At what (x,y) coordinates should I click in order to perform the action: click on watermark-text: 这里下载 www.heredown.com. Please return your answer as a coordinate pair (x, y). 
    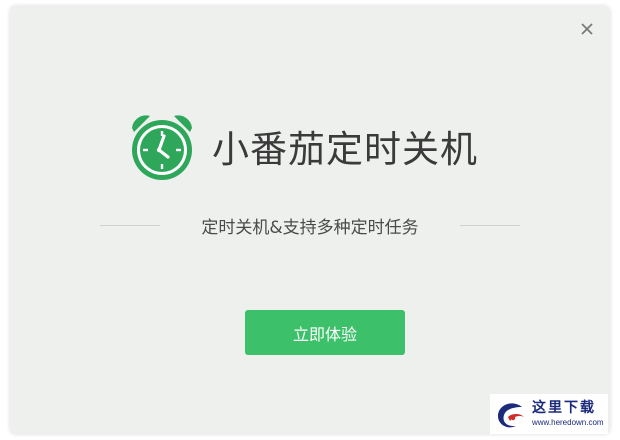
    Looking at the image, I should click on (568, 414).